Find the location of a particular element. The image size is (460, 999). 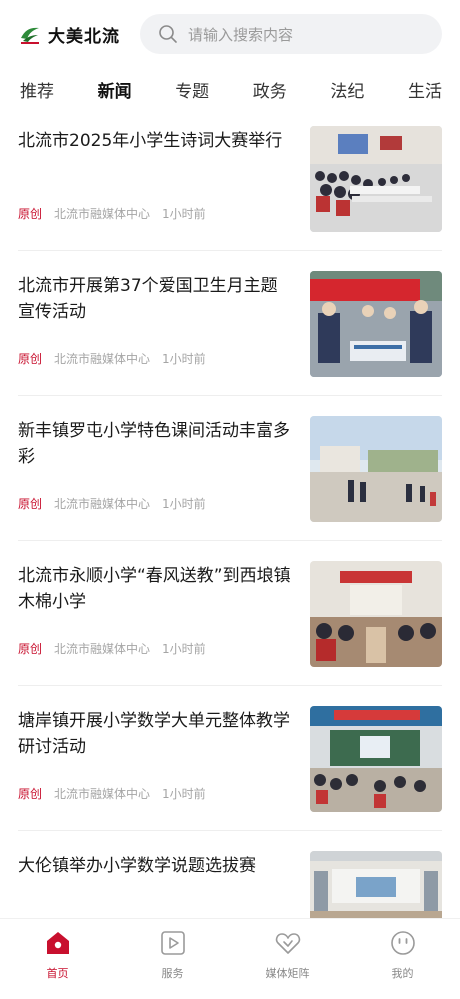

tab-topics: 专题 is located at coordinates (192, 89).